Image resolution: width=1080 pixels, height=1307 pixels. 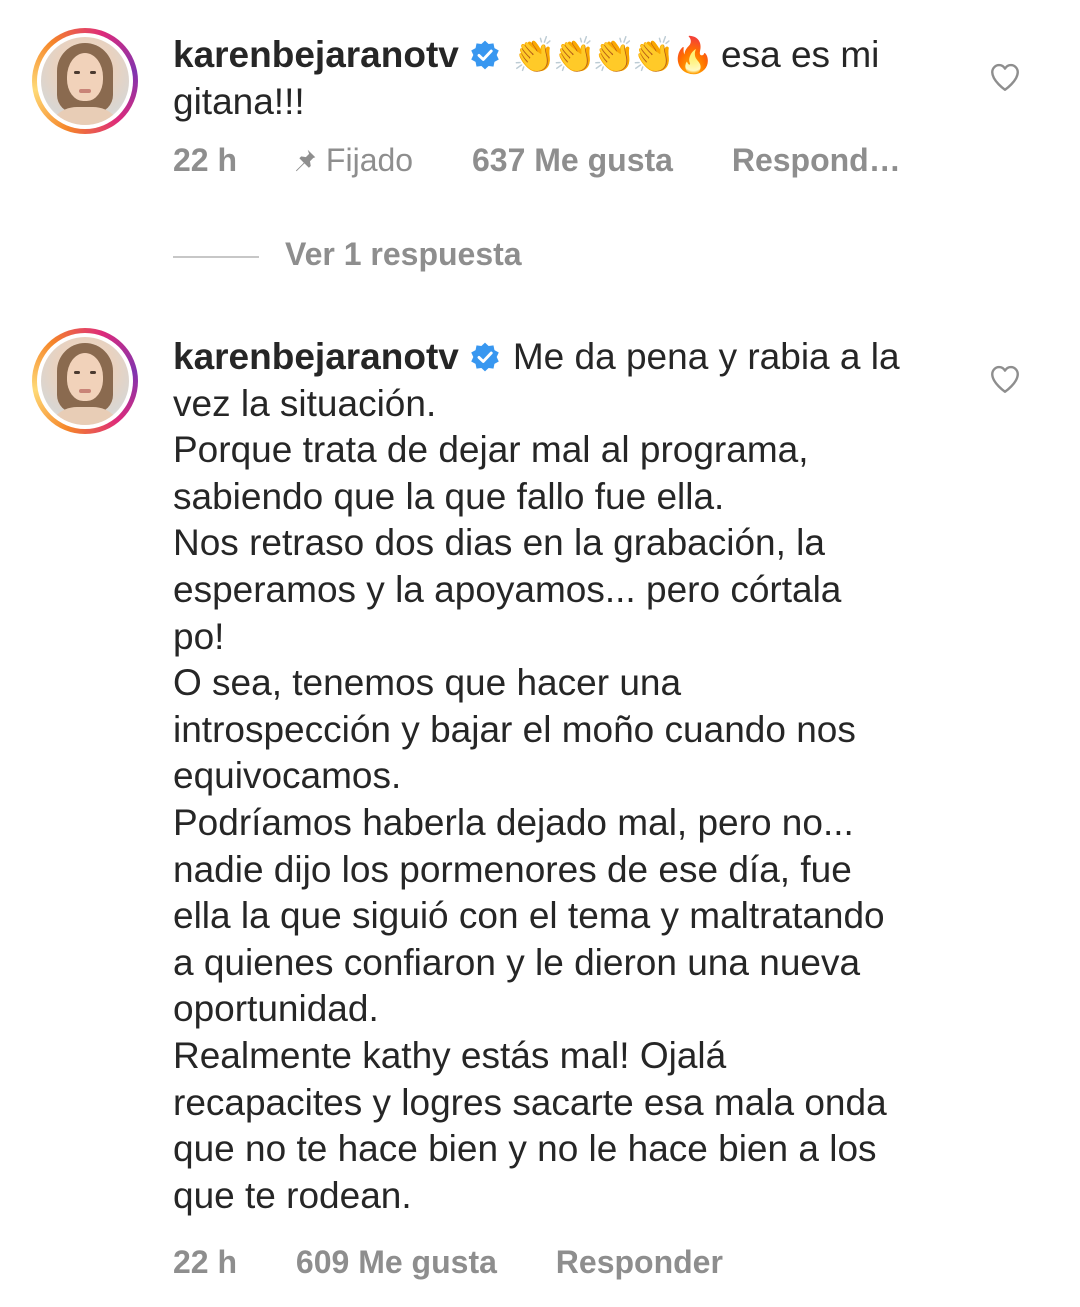 I want to click on like-count: 637 Me gusta, so click(x=572, y=160).